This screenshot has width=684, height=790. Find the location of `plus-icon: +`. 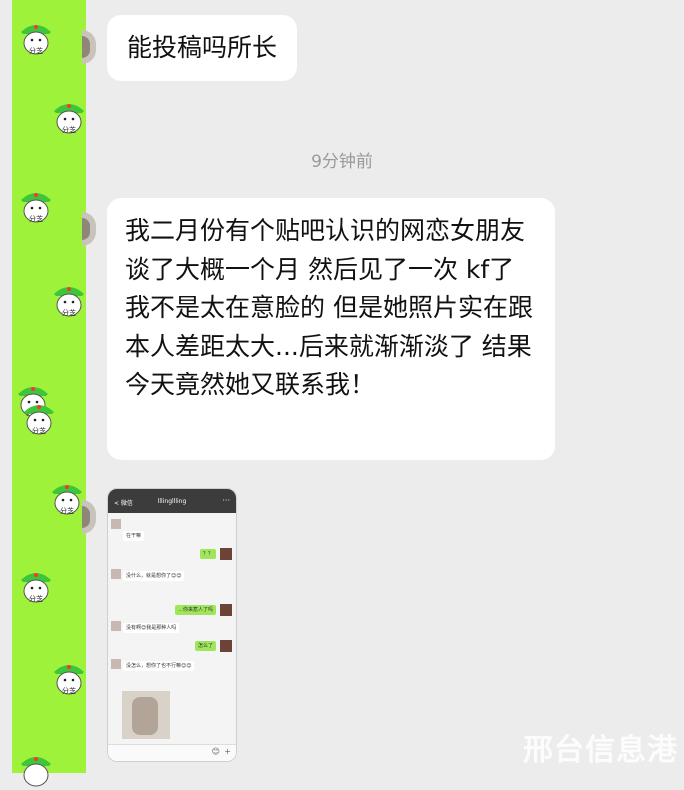

plus-icon: + is located at coordinates (227, 751).